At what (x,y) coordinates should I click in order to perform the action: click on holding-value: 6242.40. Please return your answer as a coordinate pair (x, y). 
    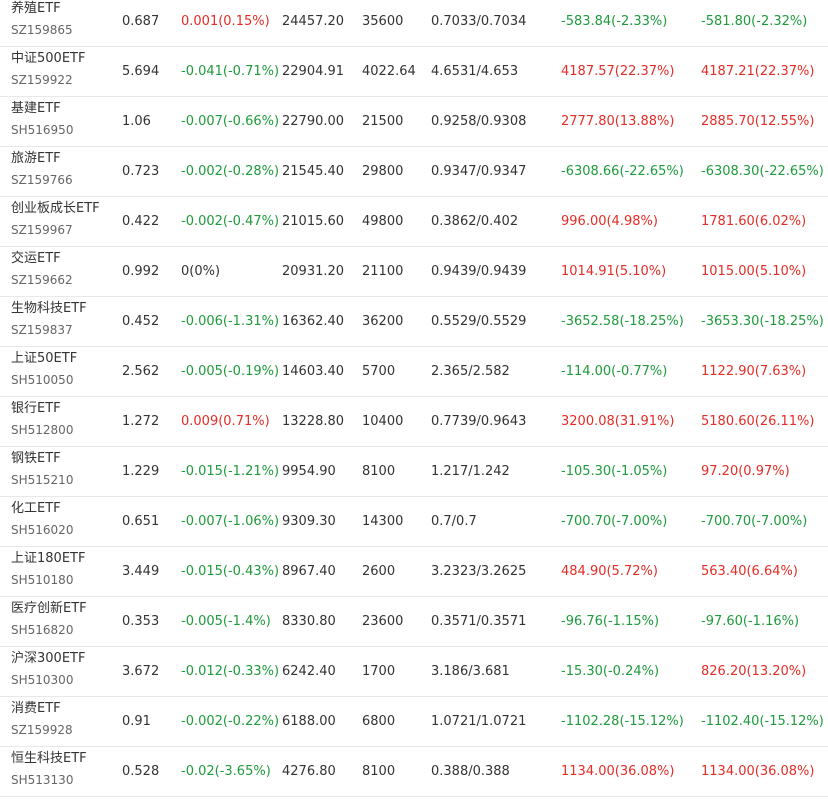
    Looking at the image, I should click on (309, 671).